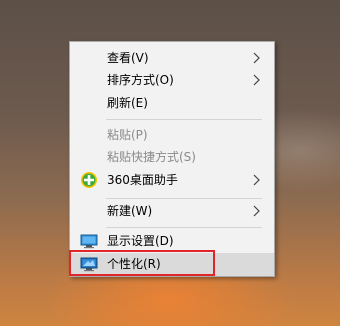 The image size is (340, 326). What do you see at coordinates (127, 103) in the screenshot?
I see `menu-item-label: 刷新(E)` at bounding box center [127, 103].